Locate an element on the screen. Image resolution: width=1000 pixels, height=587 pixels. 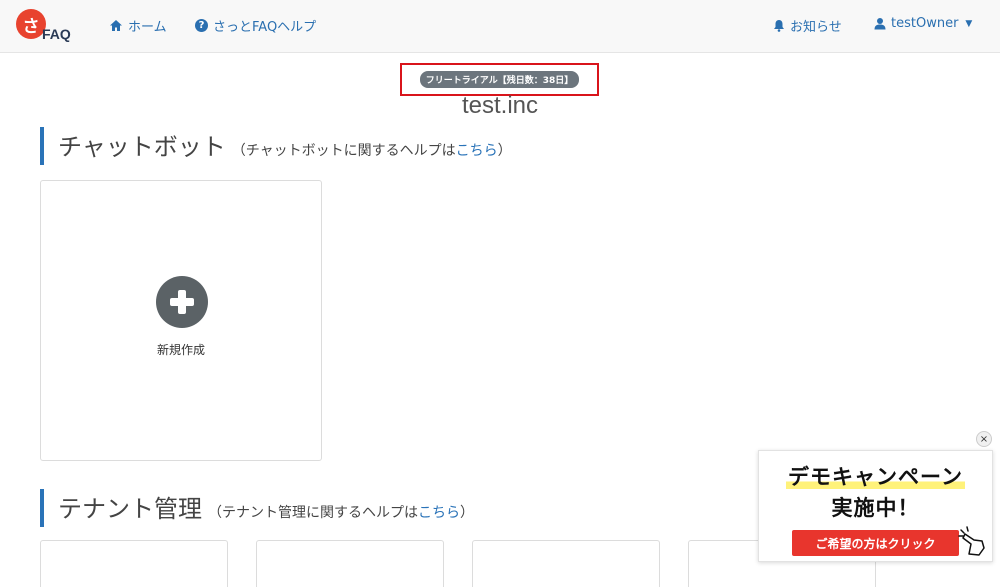
tenant-help-prefix: （テナント管理に関するヘルプは is located at coordinates (313, 513).